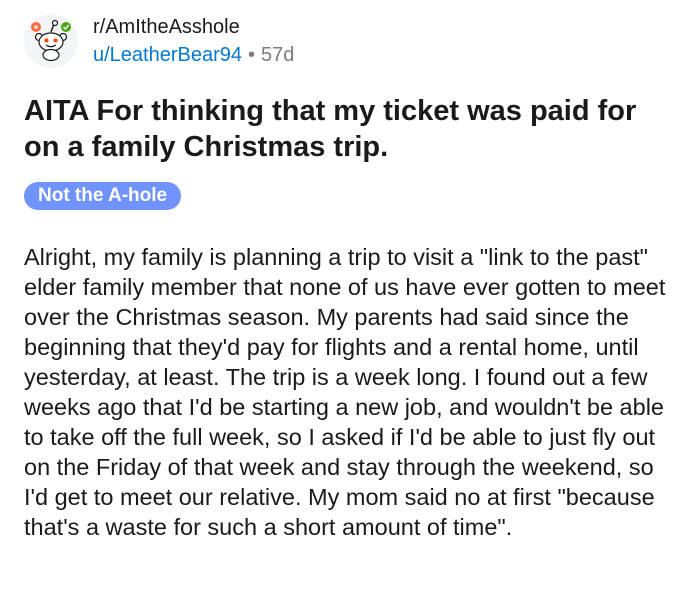 The height and width of the screenshot is (613, 700). I want to click on subreddit-link: r/AmItheAsshole, so click(193, 27).